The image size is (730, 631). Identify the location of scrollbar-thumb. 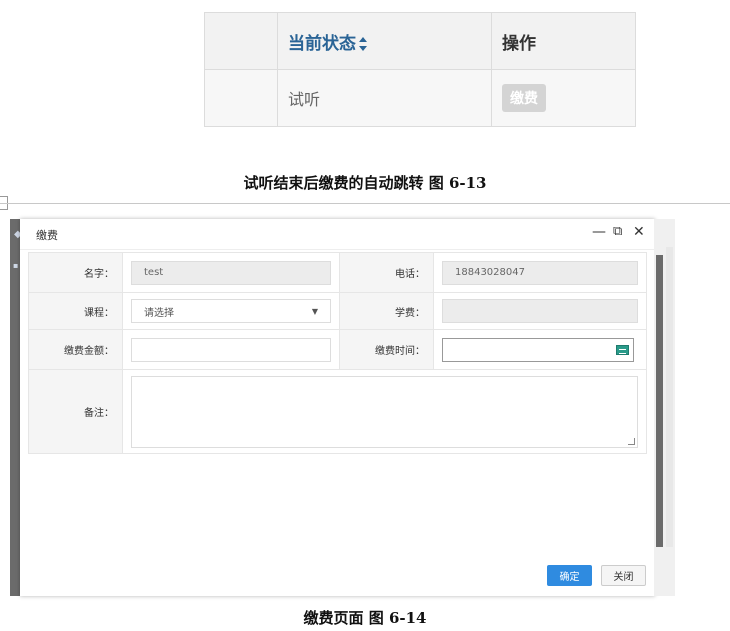
(659, 401).